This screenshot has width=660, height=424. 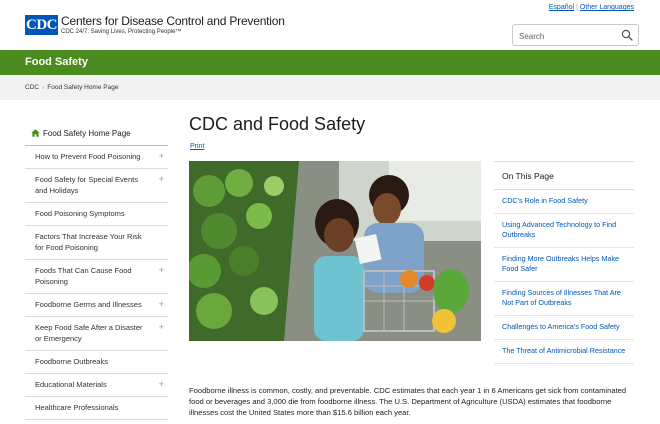 What do you see at coordinates (77, 407) in the screenshot?
I see `sidebar-item-label: Healthcare Professionals` at bounding box center [77, 407].